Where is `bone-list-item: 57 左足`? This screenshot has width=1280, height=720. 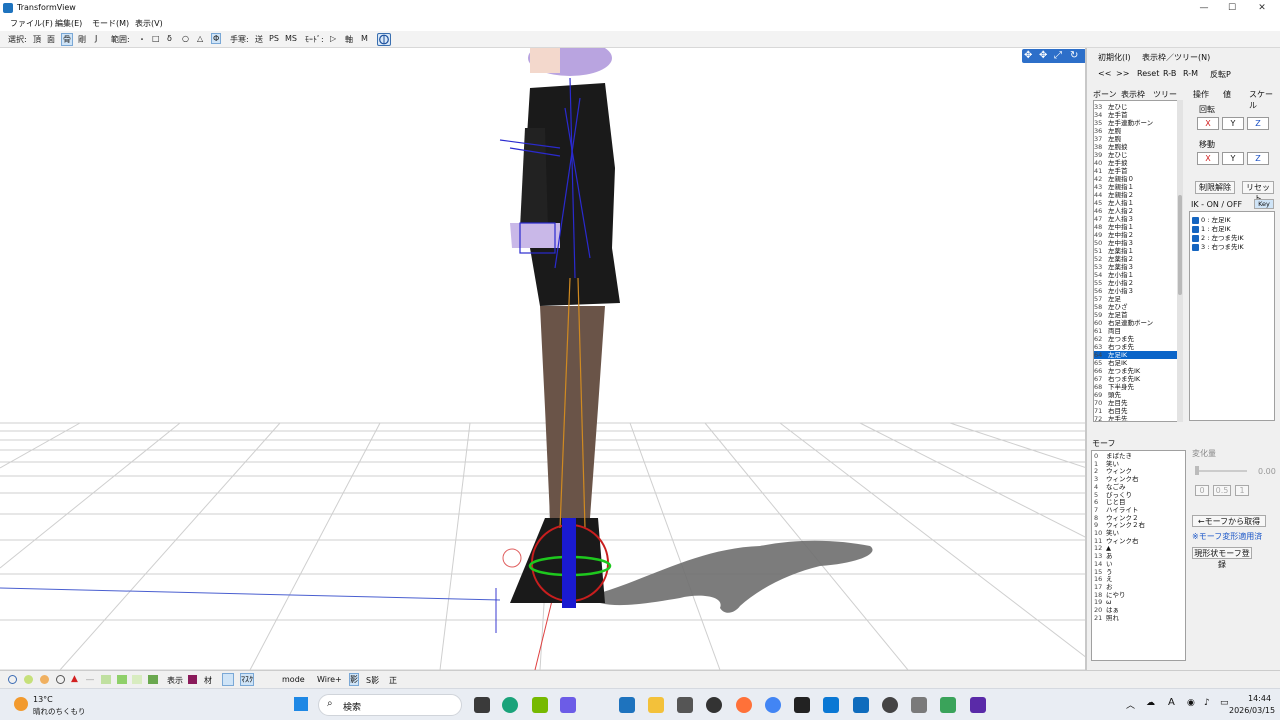 bone-list-item: 57 左足 is located at coordinates (1138, 299).